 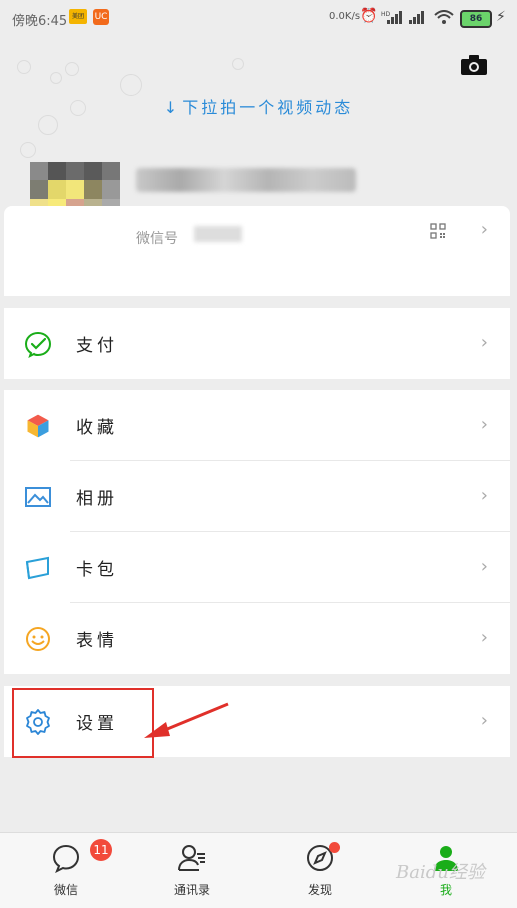 What do you see at coordinates (386, 14) in the screenshot?
I see `svg-text: HD` at bounding box center [386, 14].